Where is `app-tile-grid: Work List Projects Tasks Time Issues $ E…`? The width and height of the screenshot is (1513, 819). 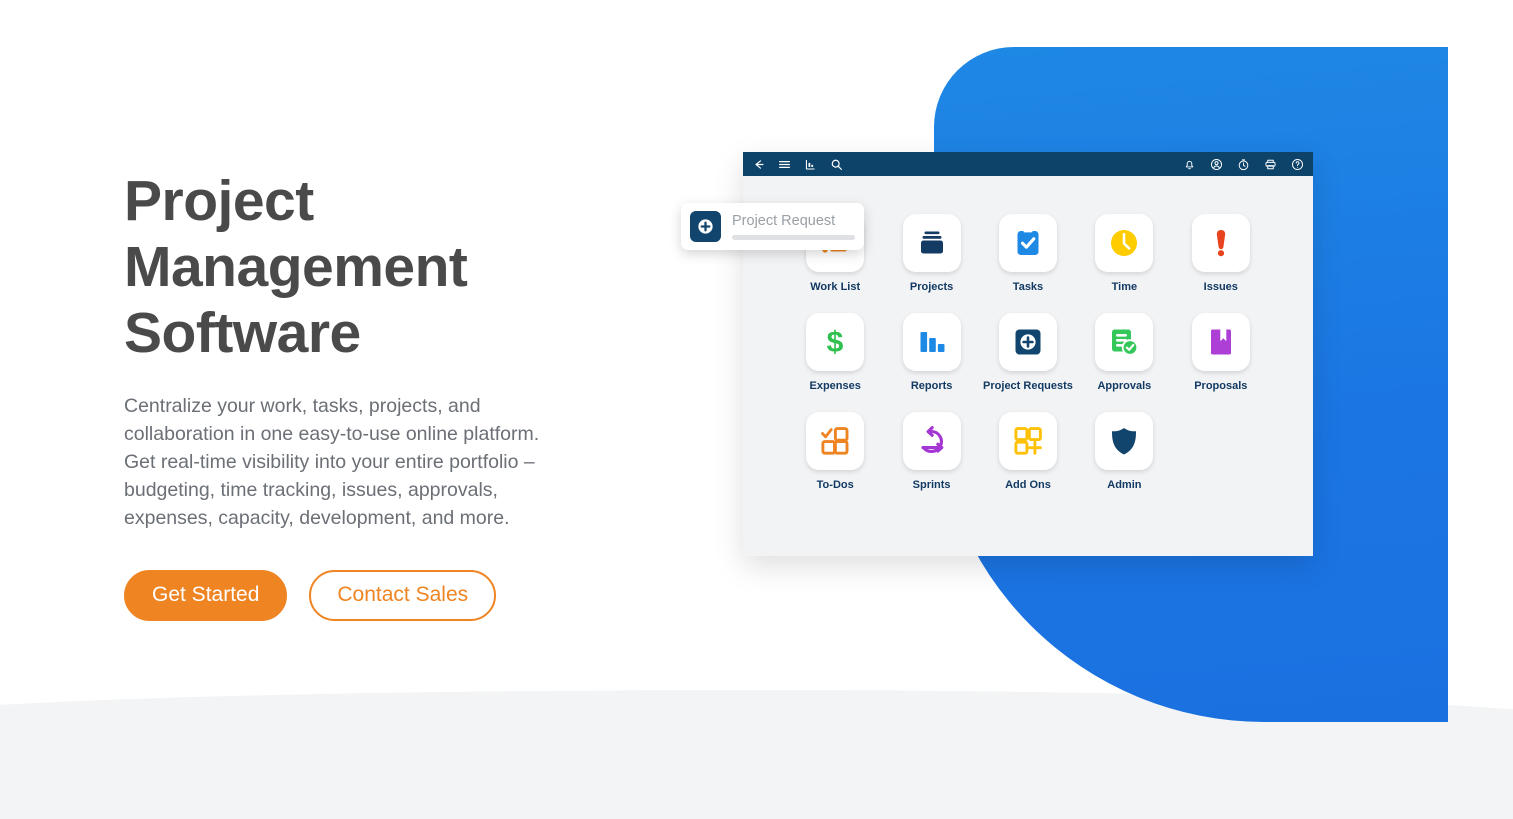
app-tile-grid: Work List Projects Tasks Time Issues $ E… is located at coordinates (1028, 352).